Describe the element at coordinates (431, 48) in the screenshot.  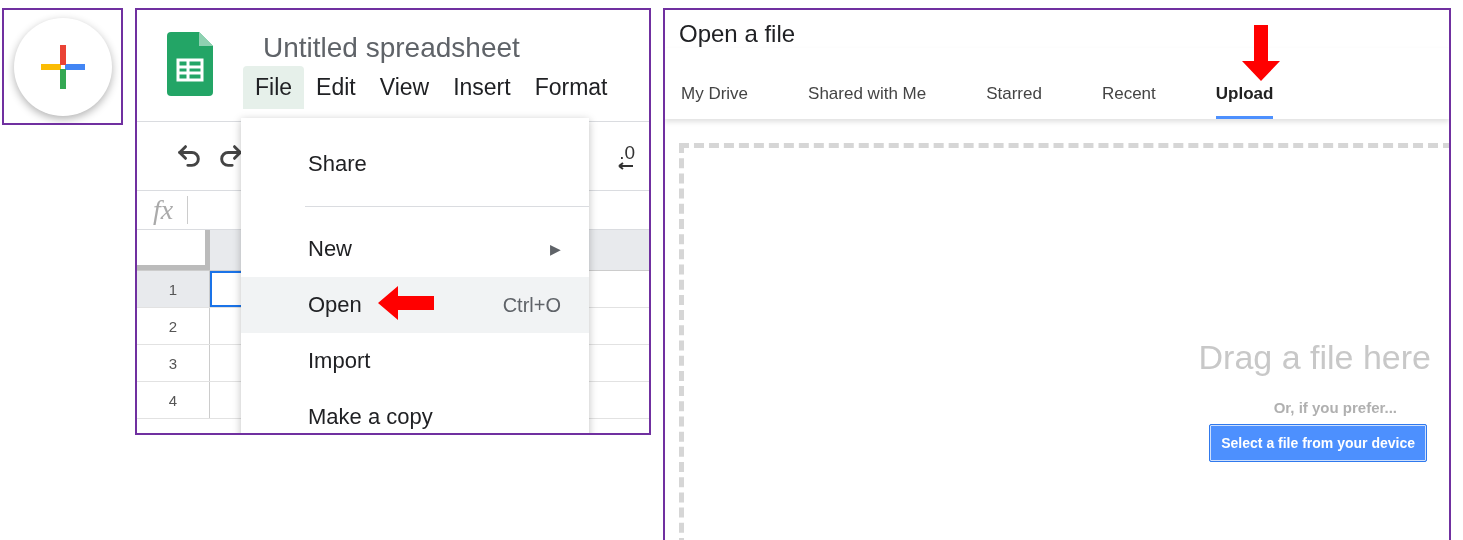
I see `document-title: Untitled spreadsheet` at that location.